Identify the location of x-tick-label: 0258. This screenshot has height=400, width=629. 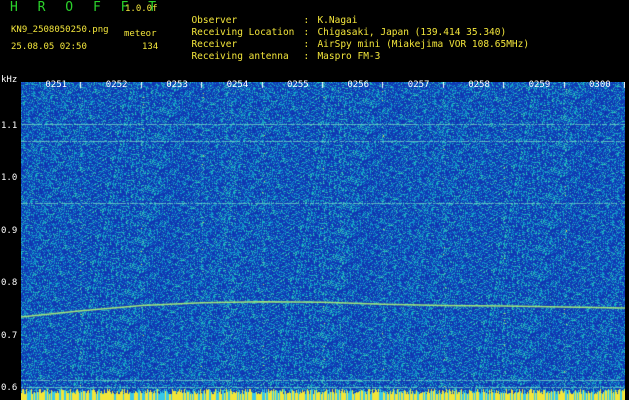
(479, 85).